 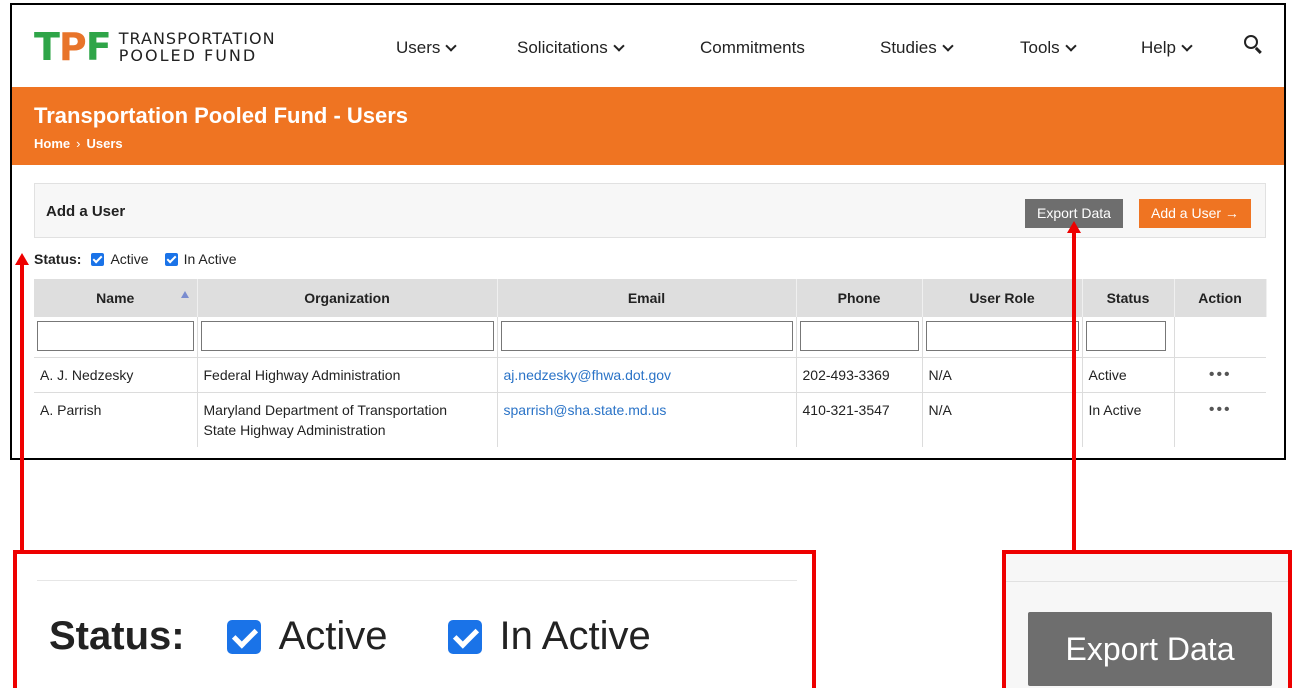 I want to click on breadcrumb-users: Users, so click(x=104, y=143).